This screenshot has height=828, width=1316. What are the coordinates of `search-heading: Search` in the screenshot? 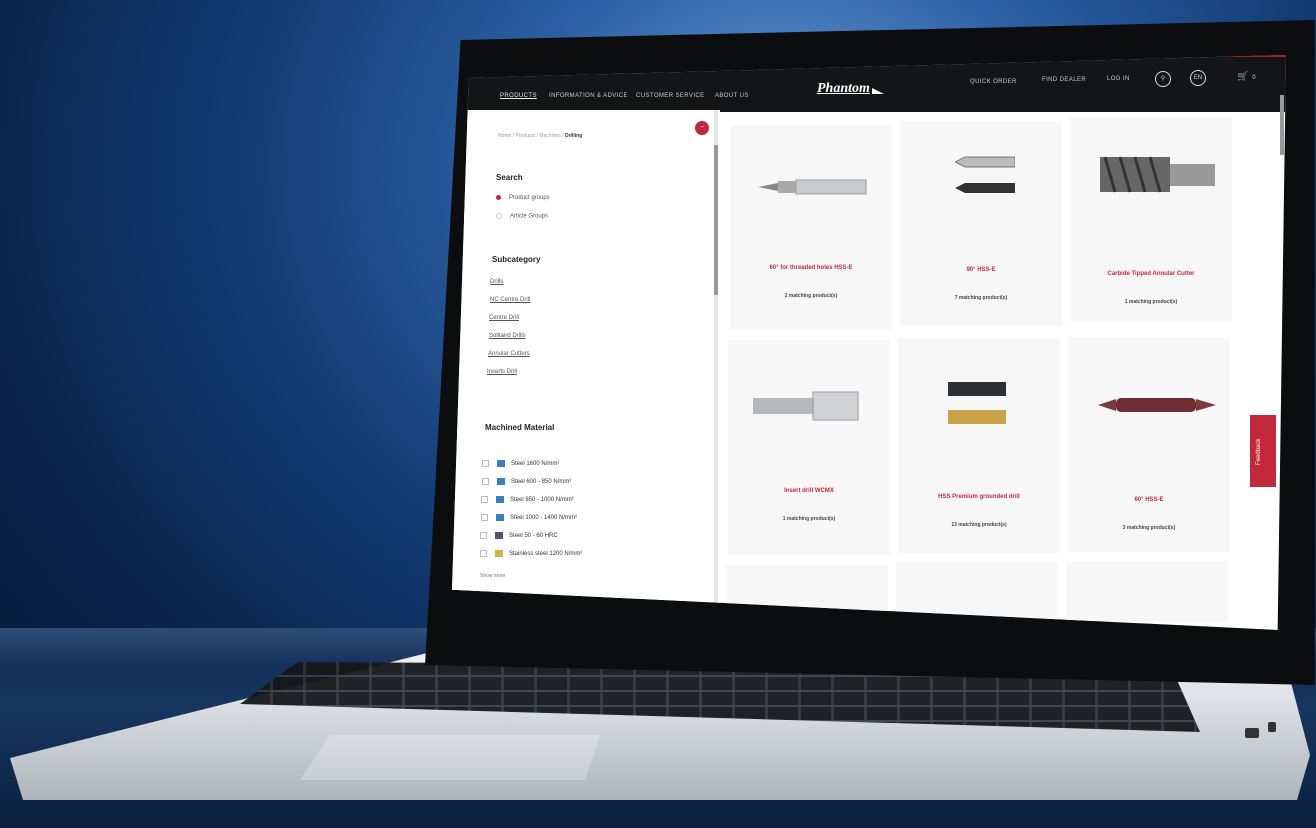 It's located at (509, 177).